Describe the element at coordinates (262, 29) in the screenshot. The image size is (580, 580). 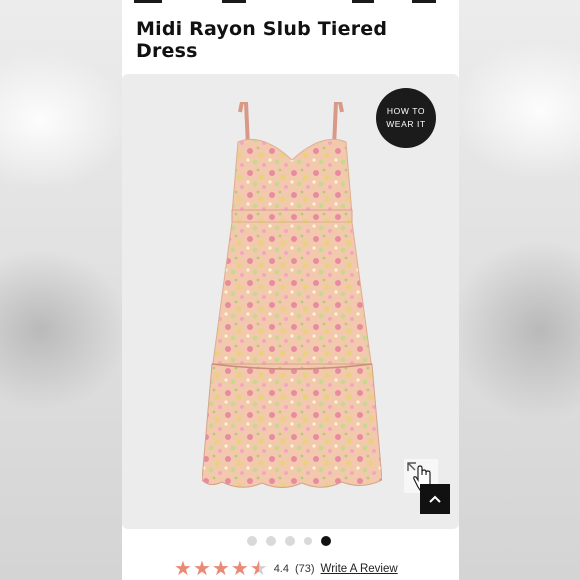
I see `product-title-line1: Midi Rayon Slub Tiered` at that location.